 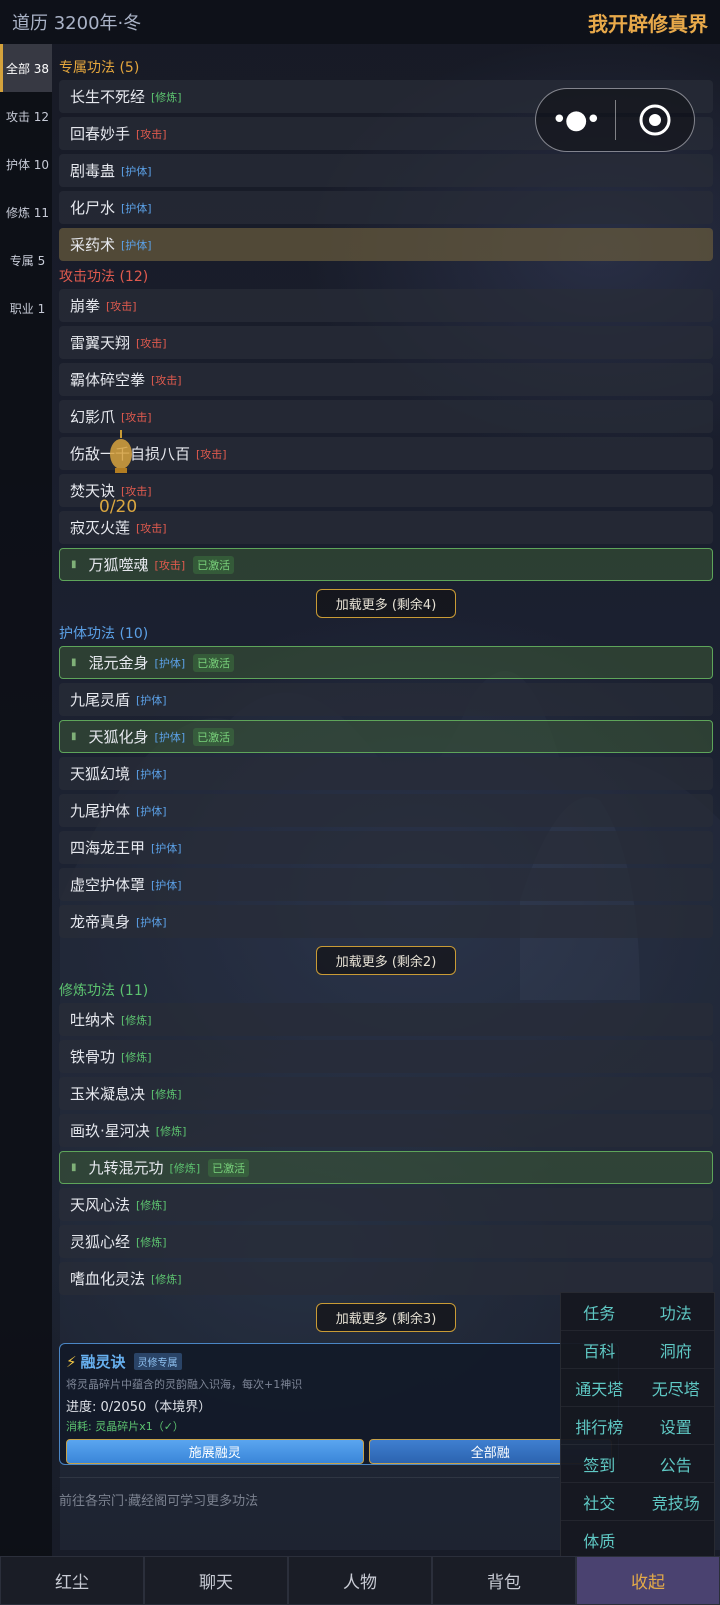 What do you see at coordinates (184, 1384) in the screenshot?
I see `panel-description: 将灵晶碎片中蕴含的灵韵融入识海，每次+1神识` at bounding box center [184, 1384].